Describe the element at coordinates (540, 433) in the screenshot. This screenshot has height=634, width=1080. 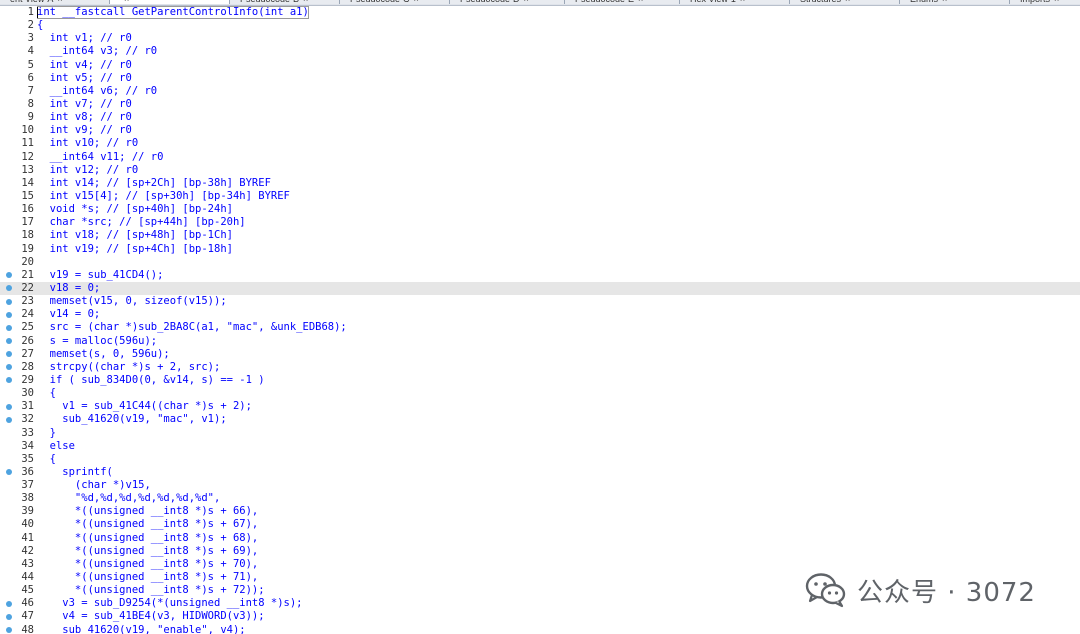
I see `code-line: 33 }` at that location.